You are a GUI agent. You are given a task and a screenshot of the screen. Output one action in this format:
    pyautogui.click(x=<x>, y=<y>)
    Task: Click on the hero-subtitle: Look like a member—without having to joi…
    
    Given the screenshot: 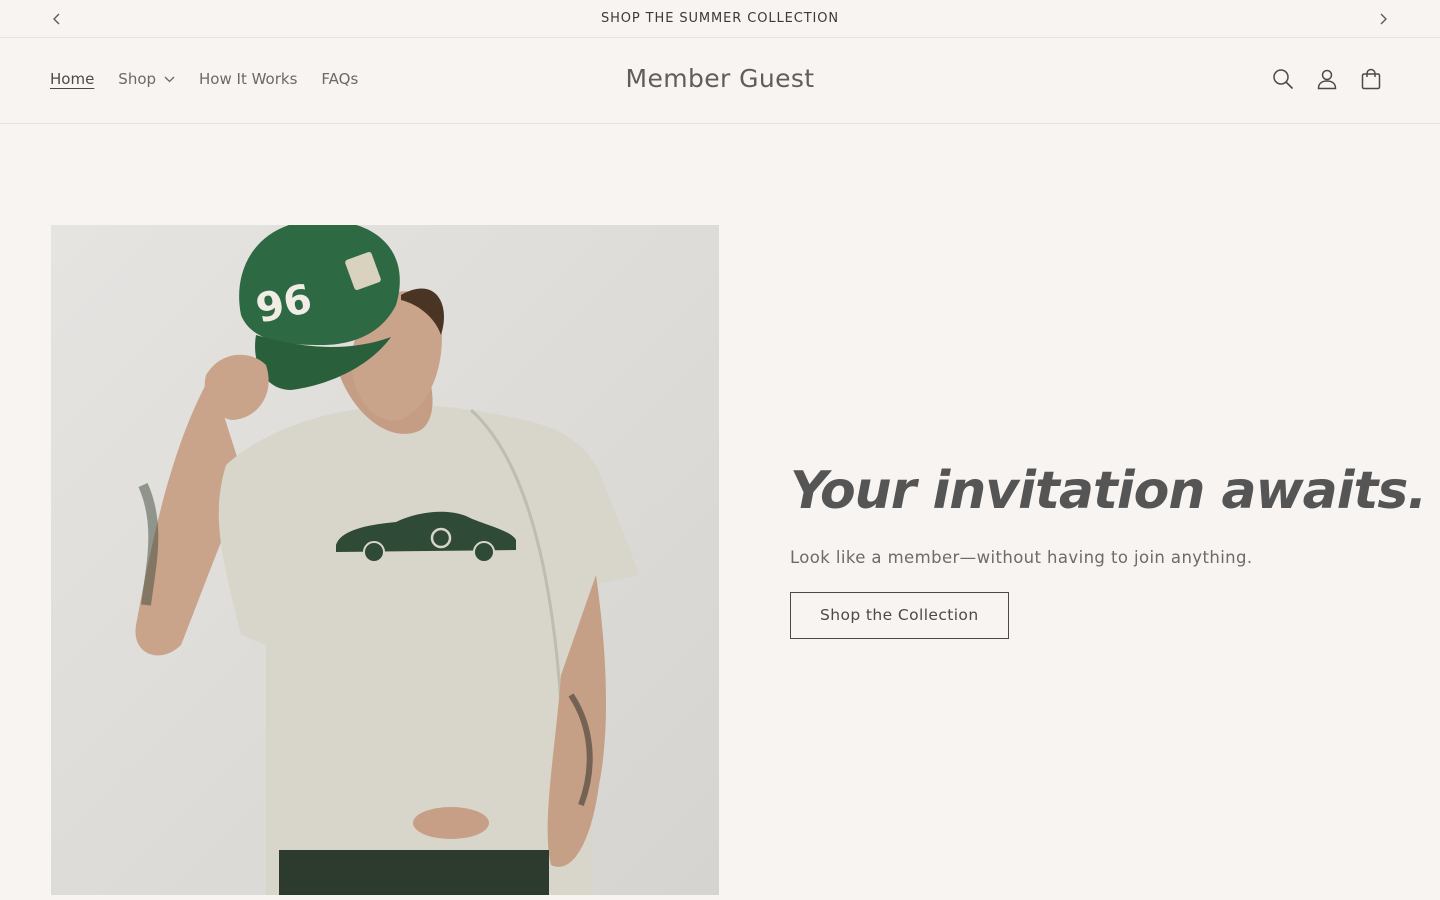 What is the action you would take?
    pyautogui.click(x=1021, y=557)
    